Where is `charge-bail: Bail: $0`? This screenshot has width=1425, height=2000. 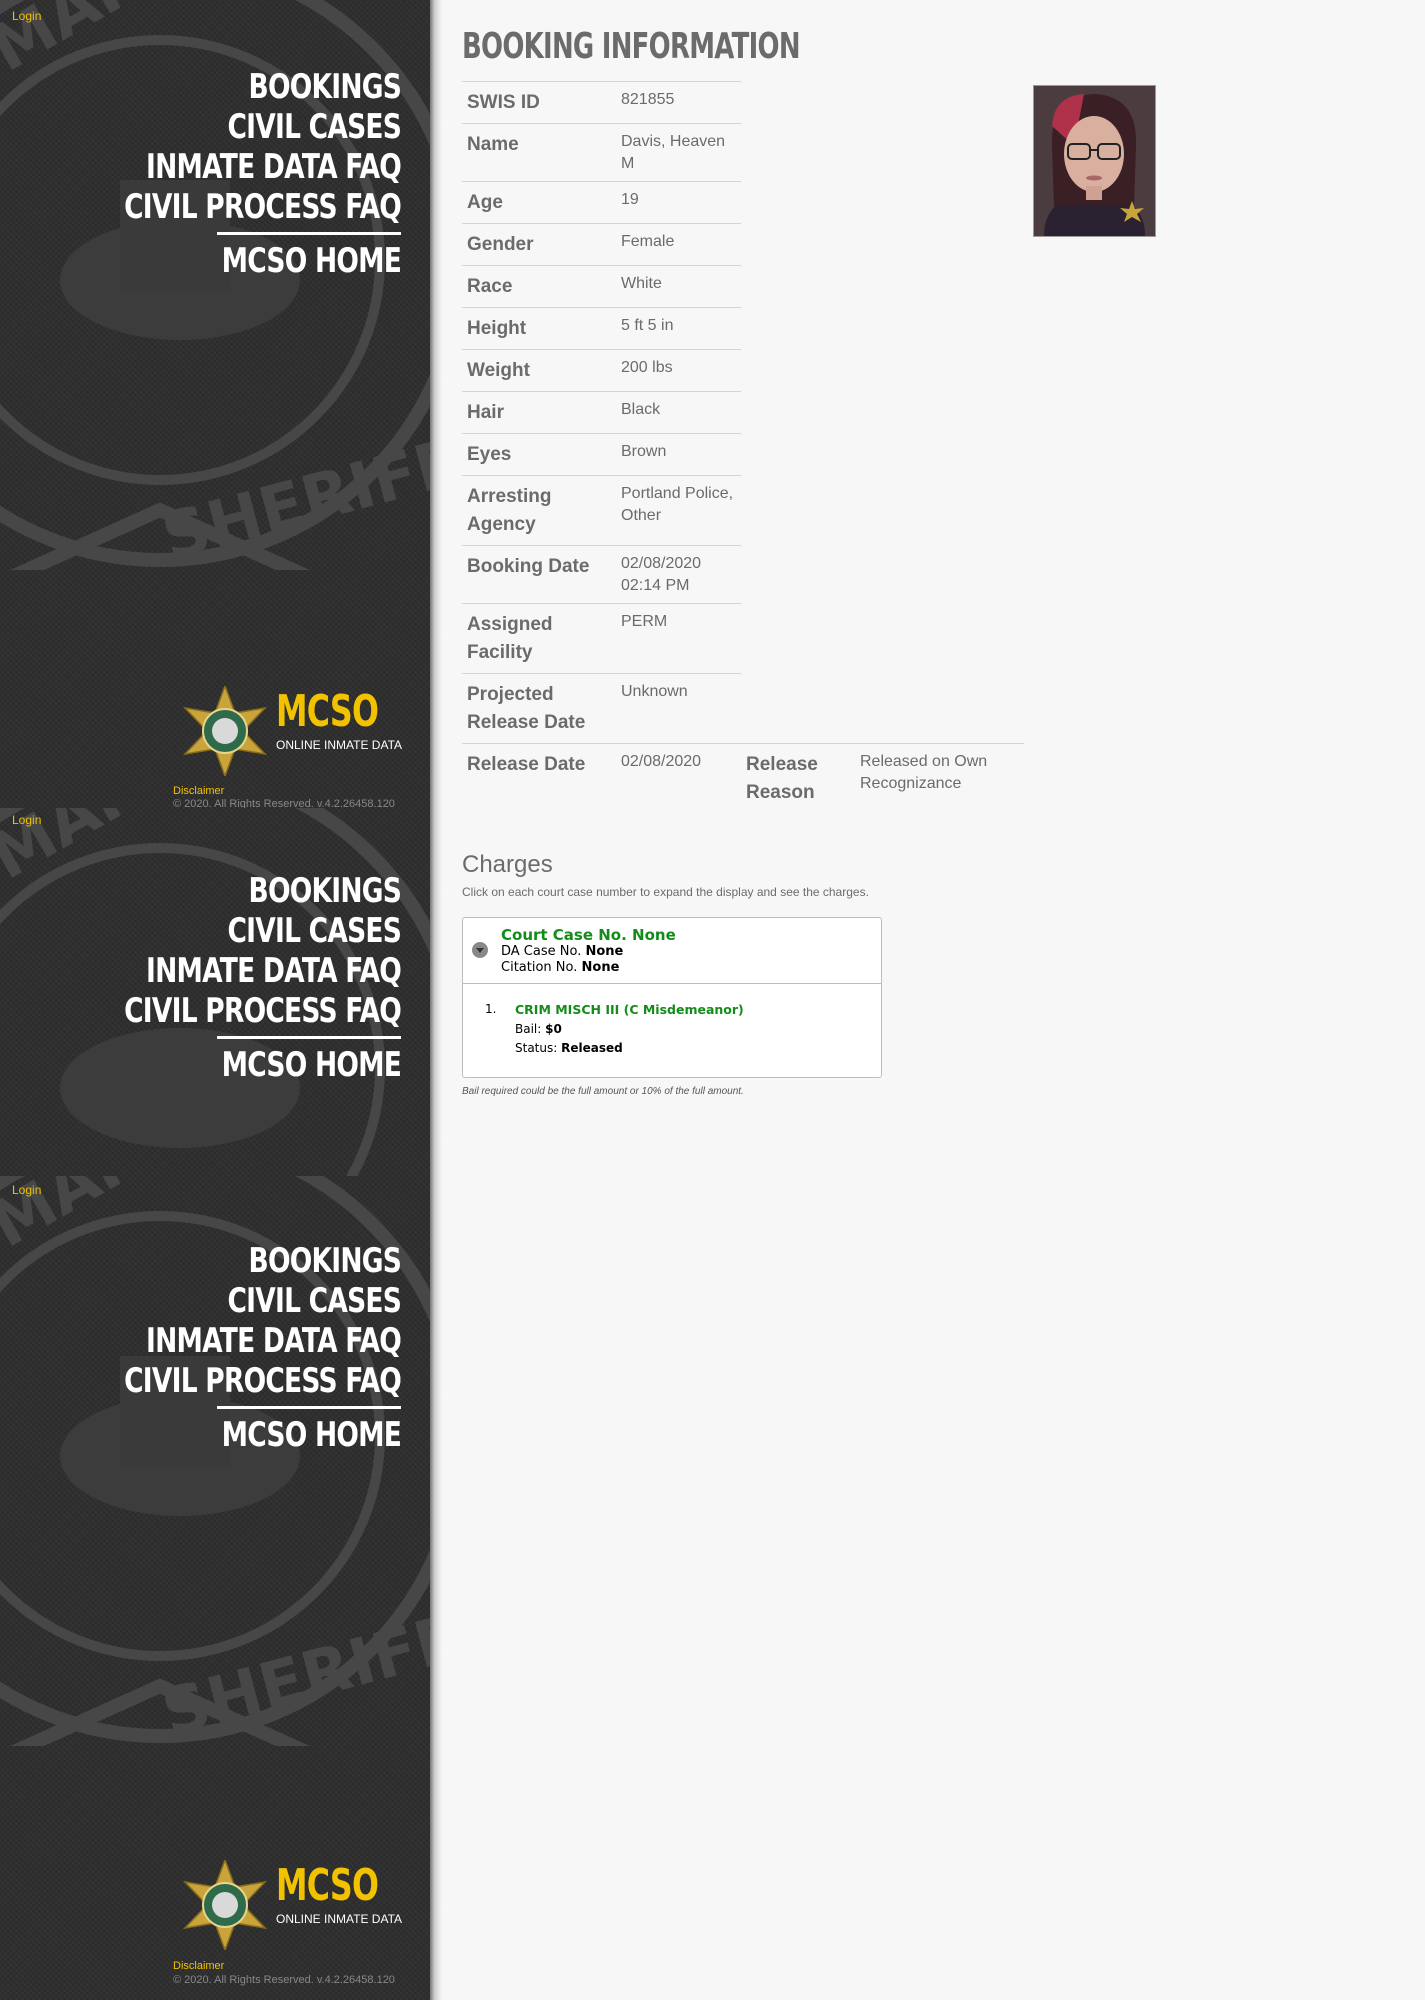
charge-bail: Bail: $0 is located at coordinates (629, 1029).